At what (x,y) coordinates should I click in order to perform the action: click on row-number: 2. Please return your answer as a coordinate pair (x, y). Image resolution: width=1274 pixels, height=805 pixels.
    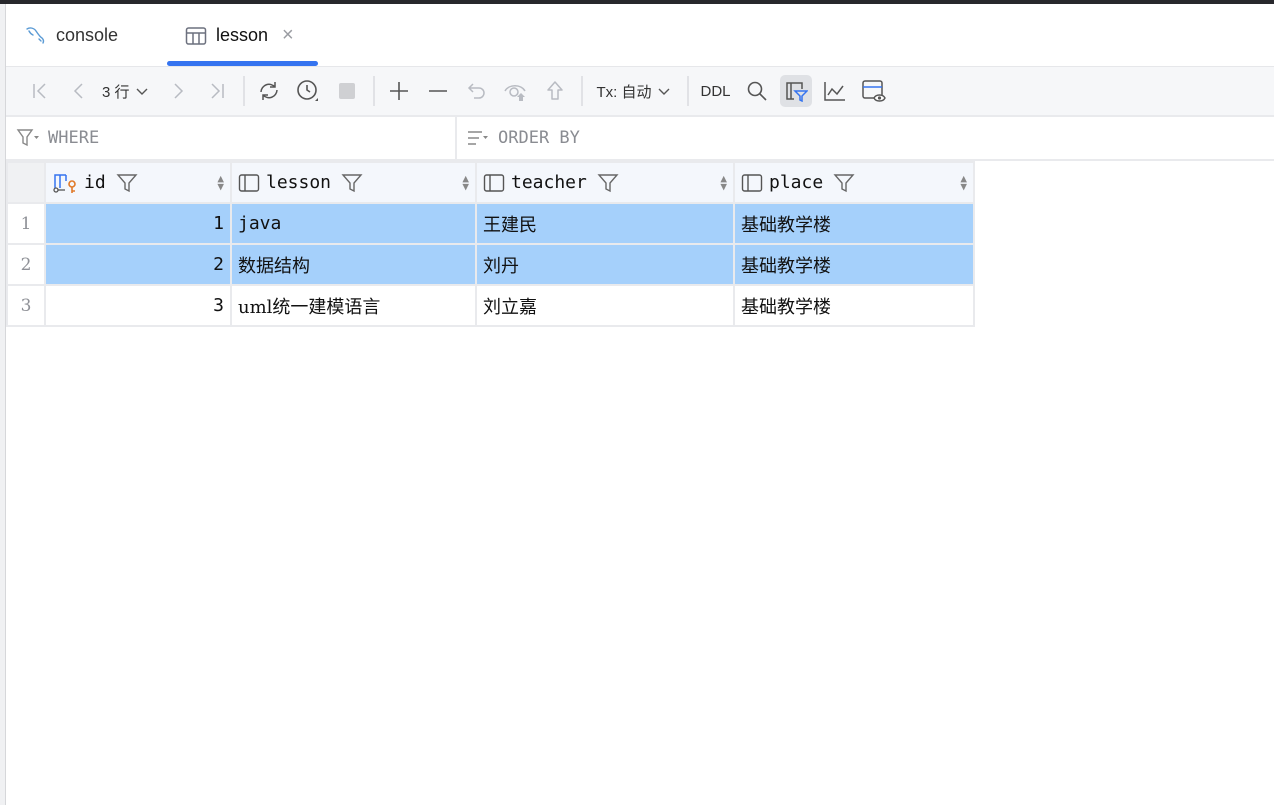
    Looking at the image, I should click on (26, 264).